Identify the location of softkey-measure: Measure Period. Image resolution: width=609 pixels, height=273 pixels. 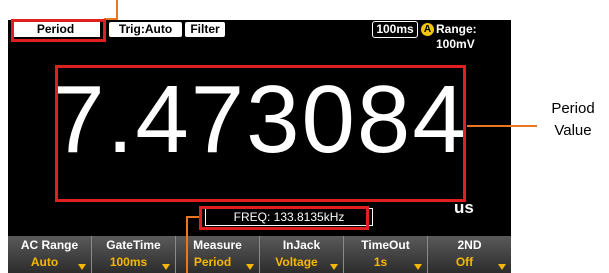
(218, 254).